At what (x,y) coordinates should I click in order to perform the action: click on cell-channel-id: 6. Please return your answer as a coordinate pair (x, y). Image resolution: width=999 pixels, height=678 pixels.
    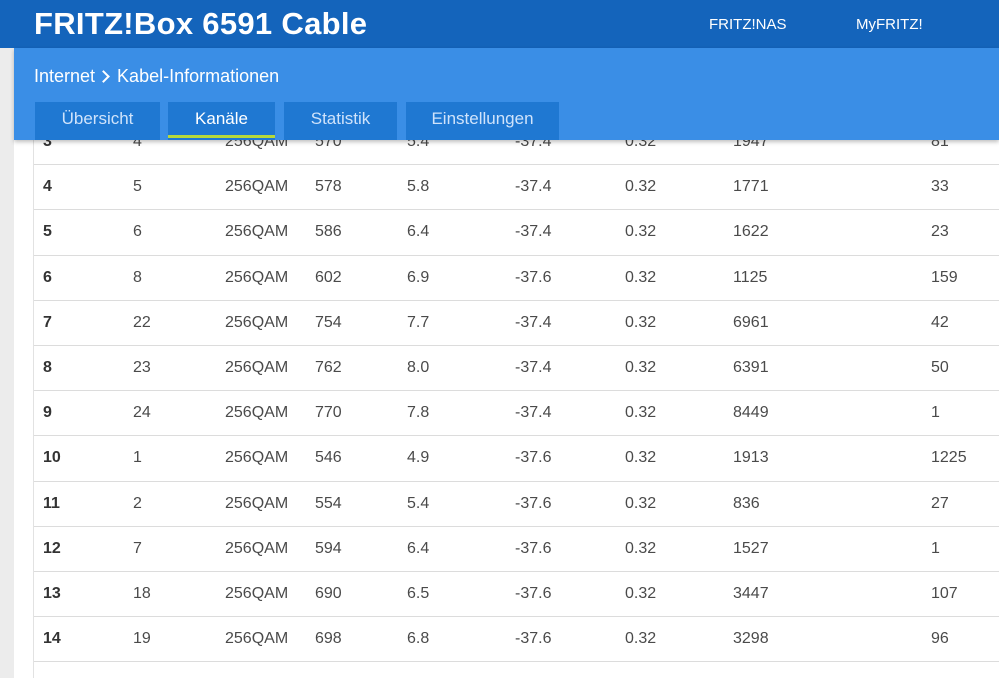
    Looking at the image, I should click on (137, 232).